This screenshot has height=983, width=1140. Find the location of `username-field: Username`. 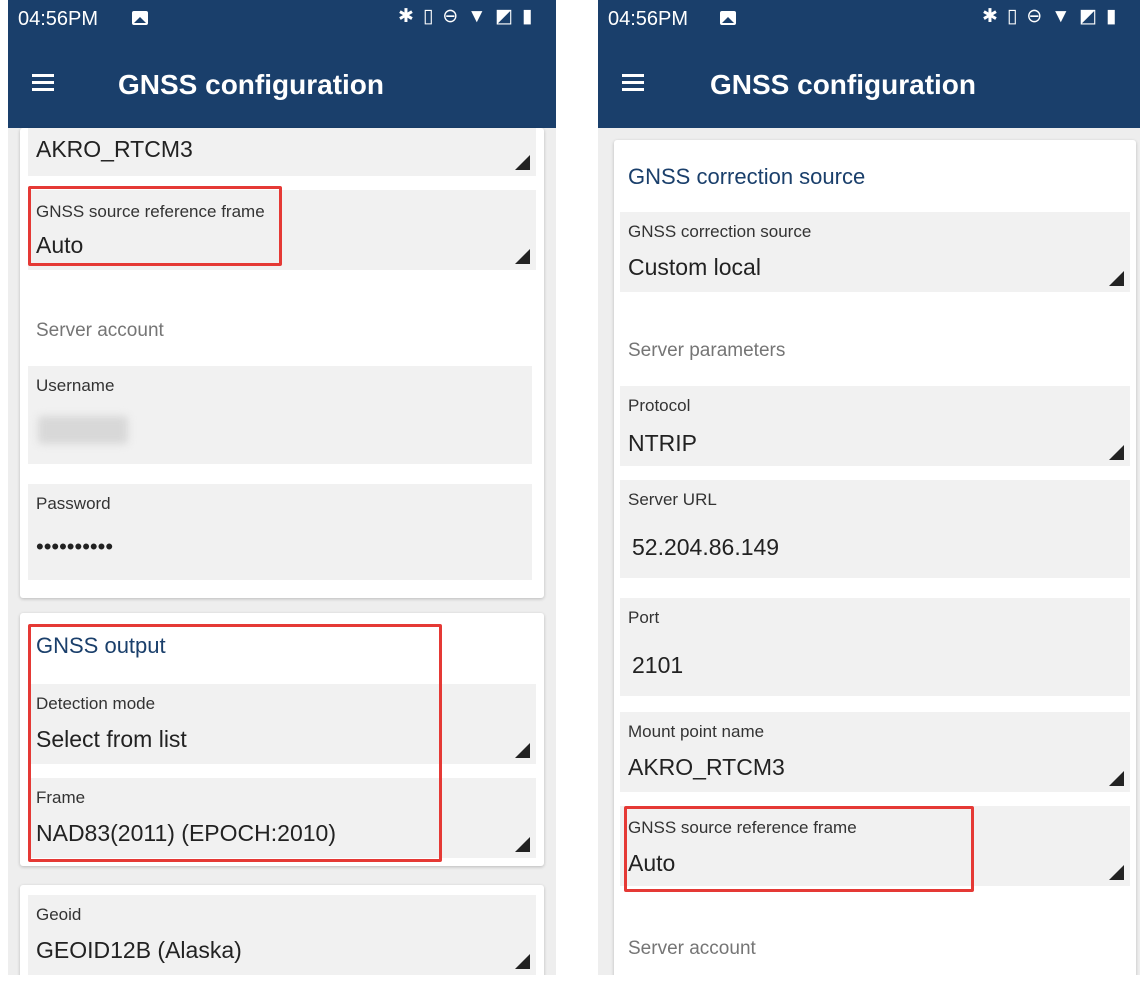

username-field: Username is located at coordinates (280, 415).